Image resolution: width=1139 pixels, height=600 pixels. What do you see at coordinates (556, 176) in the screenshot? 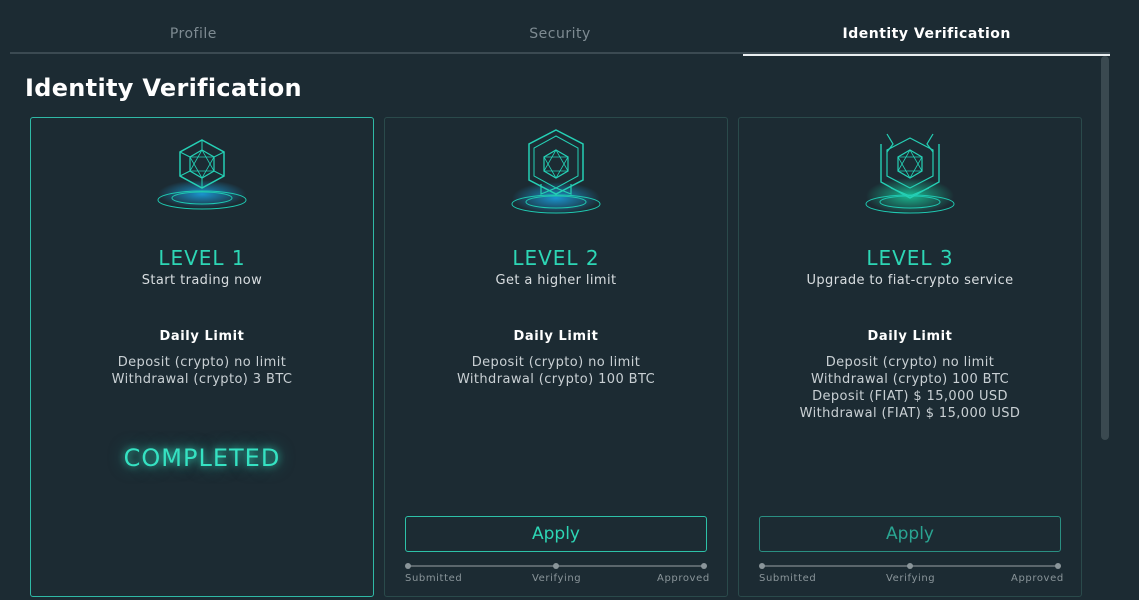
I see `hexagon-badge-icon` at bounding box center [556, 176].